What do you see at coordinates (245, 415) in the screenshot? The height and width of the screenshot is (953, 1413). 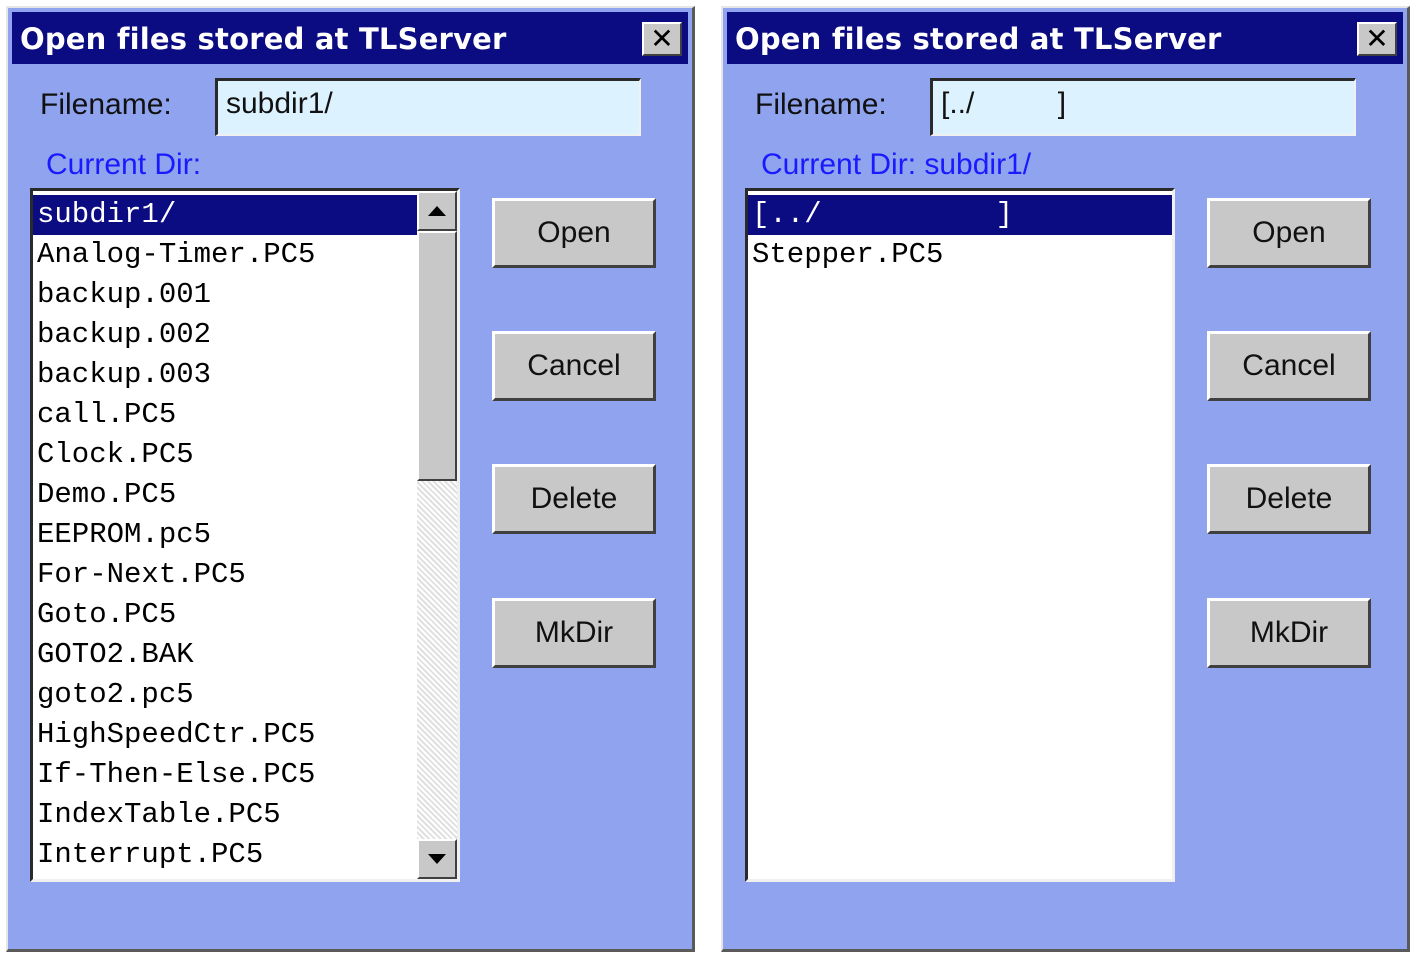 I see `list-item: call.PC5` at bounding box center [245, 415].